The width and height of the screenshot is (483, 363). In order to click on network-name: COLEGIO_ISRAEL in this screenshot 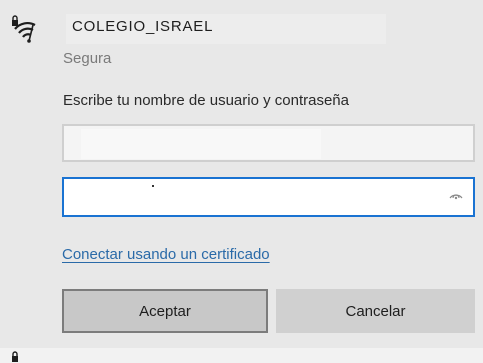, I will do `click(143, 26)`.